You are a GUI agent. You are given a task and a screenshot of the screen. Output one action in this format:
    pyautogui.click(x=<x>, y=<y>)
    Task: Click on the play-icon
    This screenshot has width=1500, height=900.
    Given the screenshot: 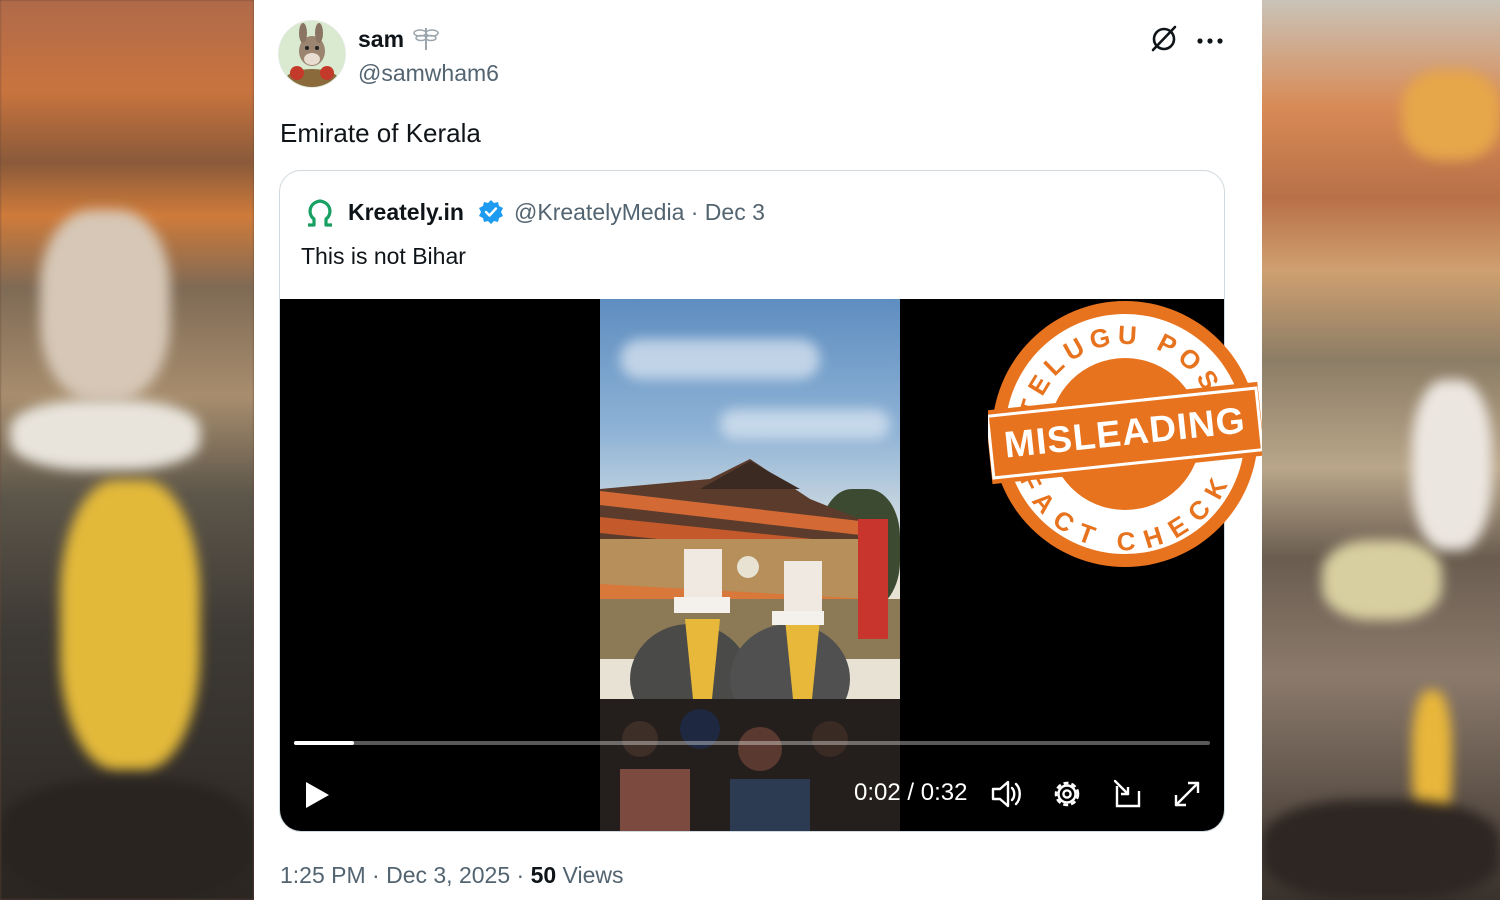 What is the action you would take?
    pyautogui.click(x=317, y=797)
    